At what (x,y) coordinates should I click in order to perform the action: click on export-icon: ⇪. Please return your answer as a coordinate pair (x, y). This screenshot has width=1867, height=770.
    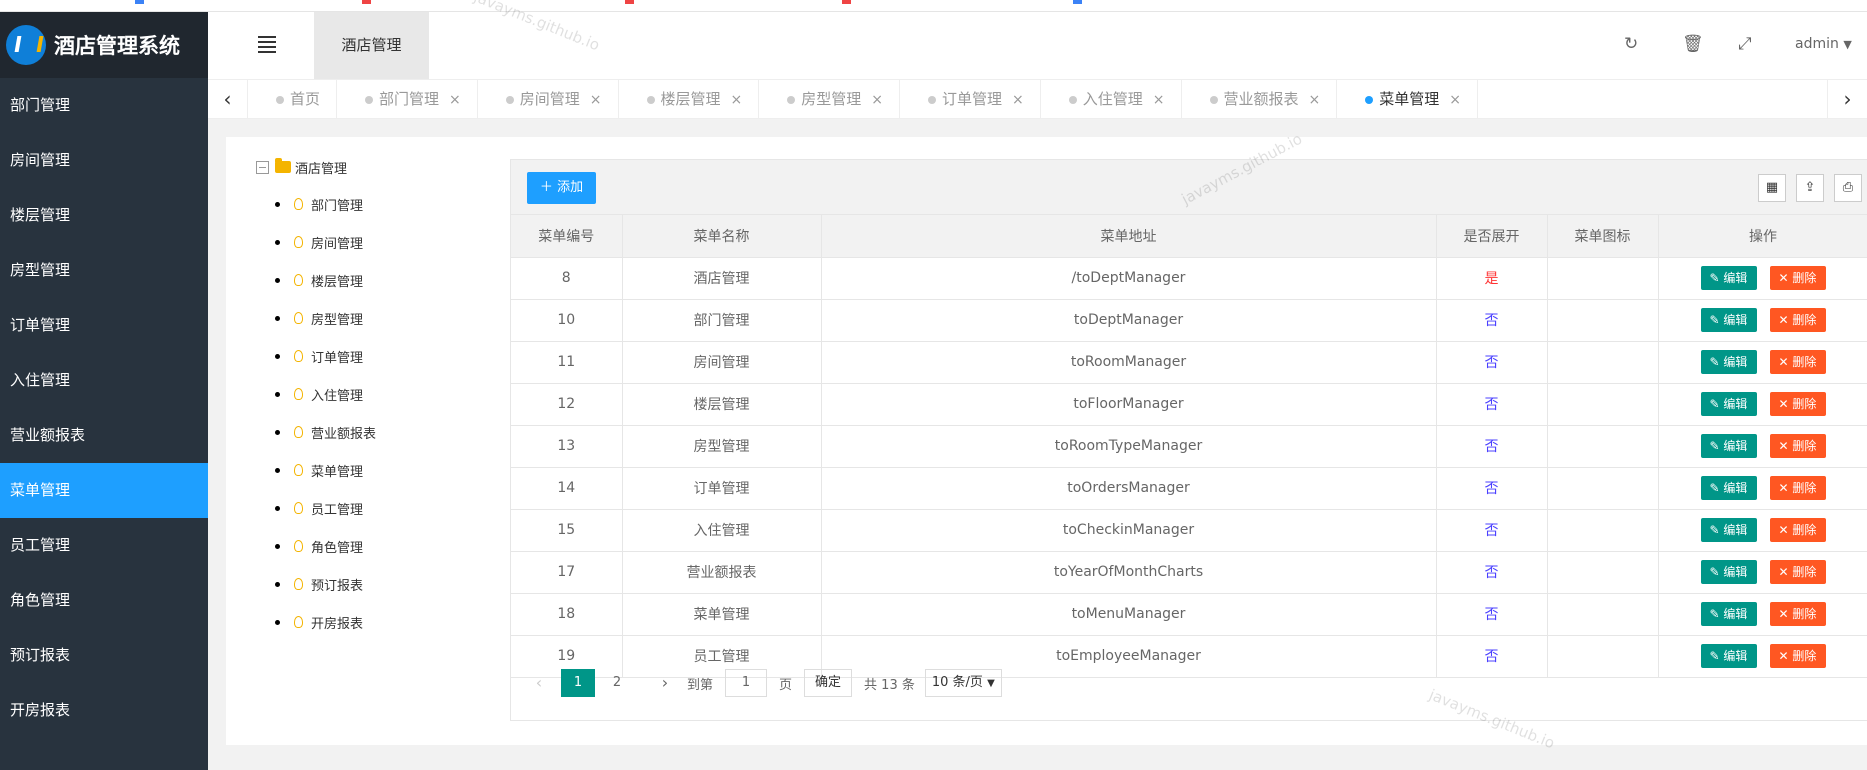
    Looking at the image, I should click on (1810, 188).